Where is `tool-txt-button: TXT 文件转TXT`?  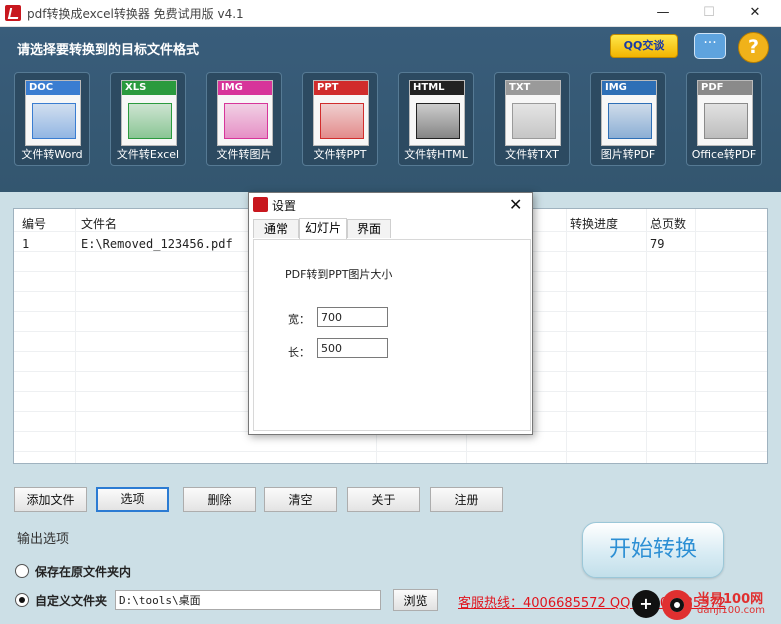 tool-txt-button: TXT 文件转TXT is located at coordinates (532, 119).